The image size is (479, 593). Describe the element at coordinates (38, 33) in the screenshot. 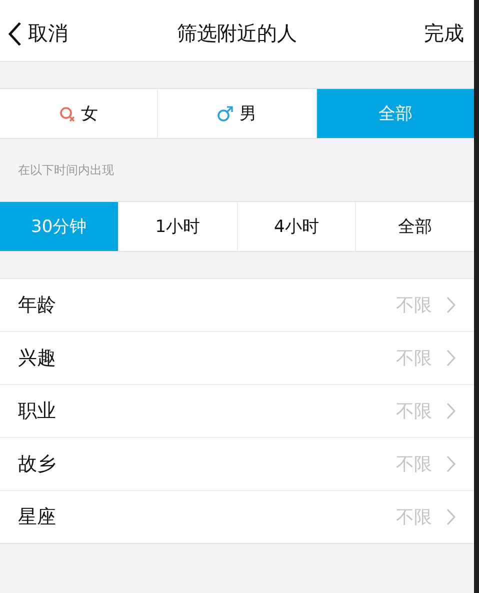

I see `cancel-button: 取消` at that location.